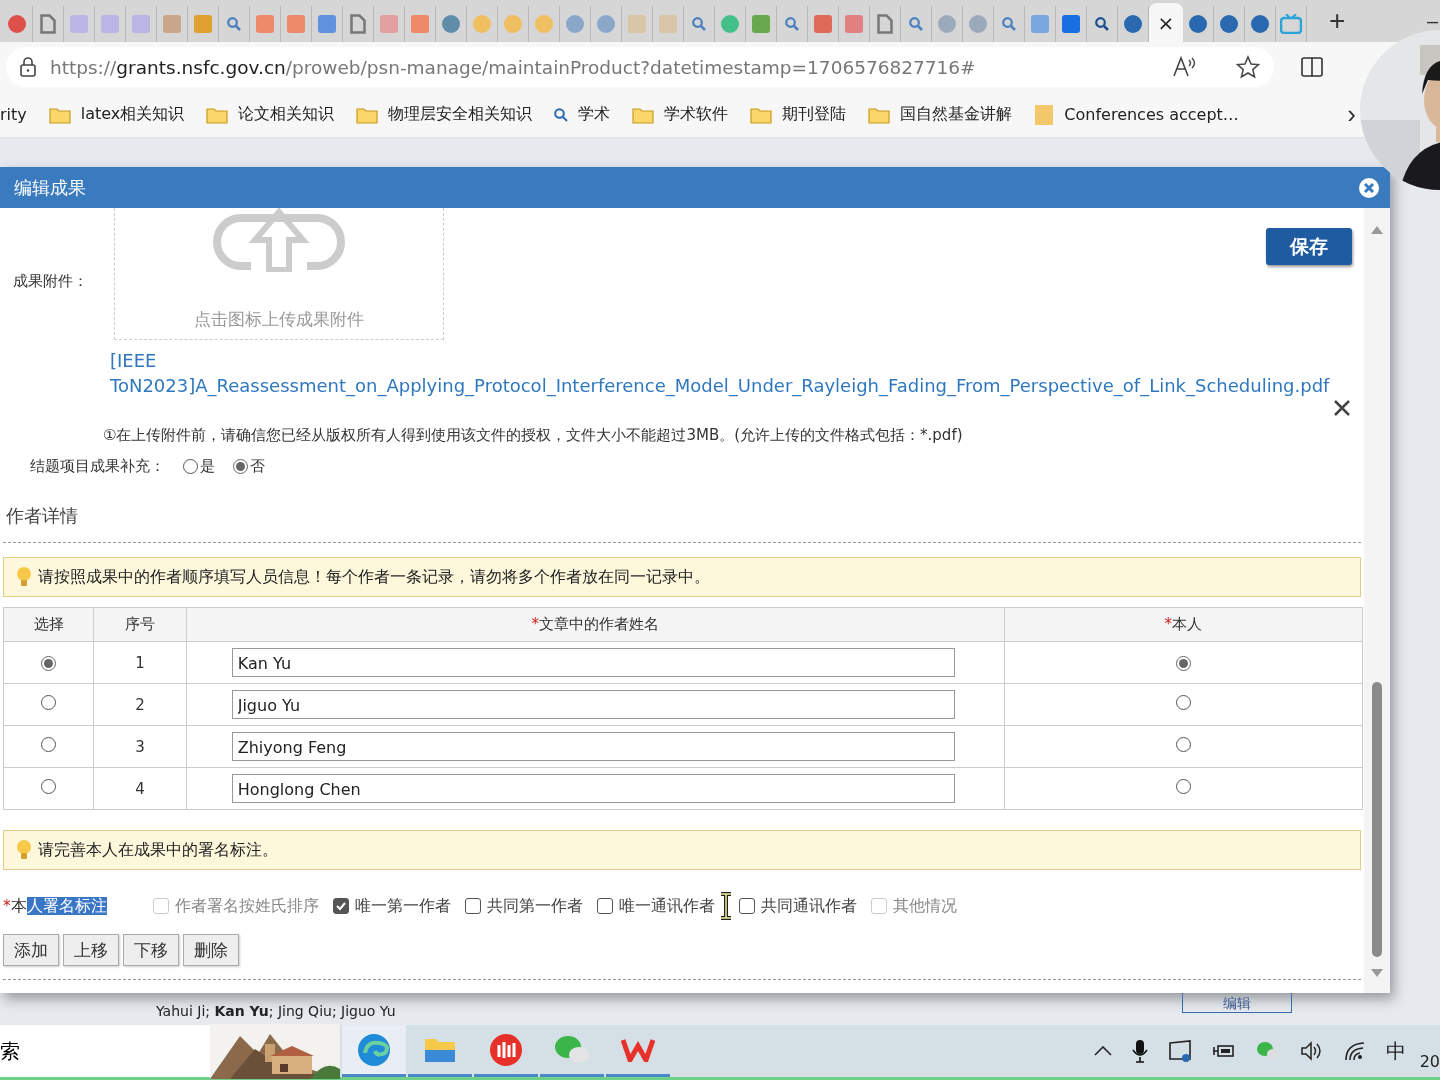 The height and width of the screenshot is (1080, 1440). What do you see at coordinates (28, 67) in the screenshot?
I see `lock-icon` at bounding box center [28, 67].